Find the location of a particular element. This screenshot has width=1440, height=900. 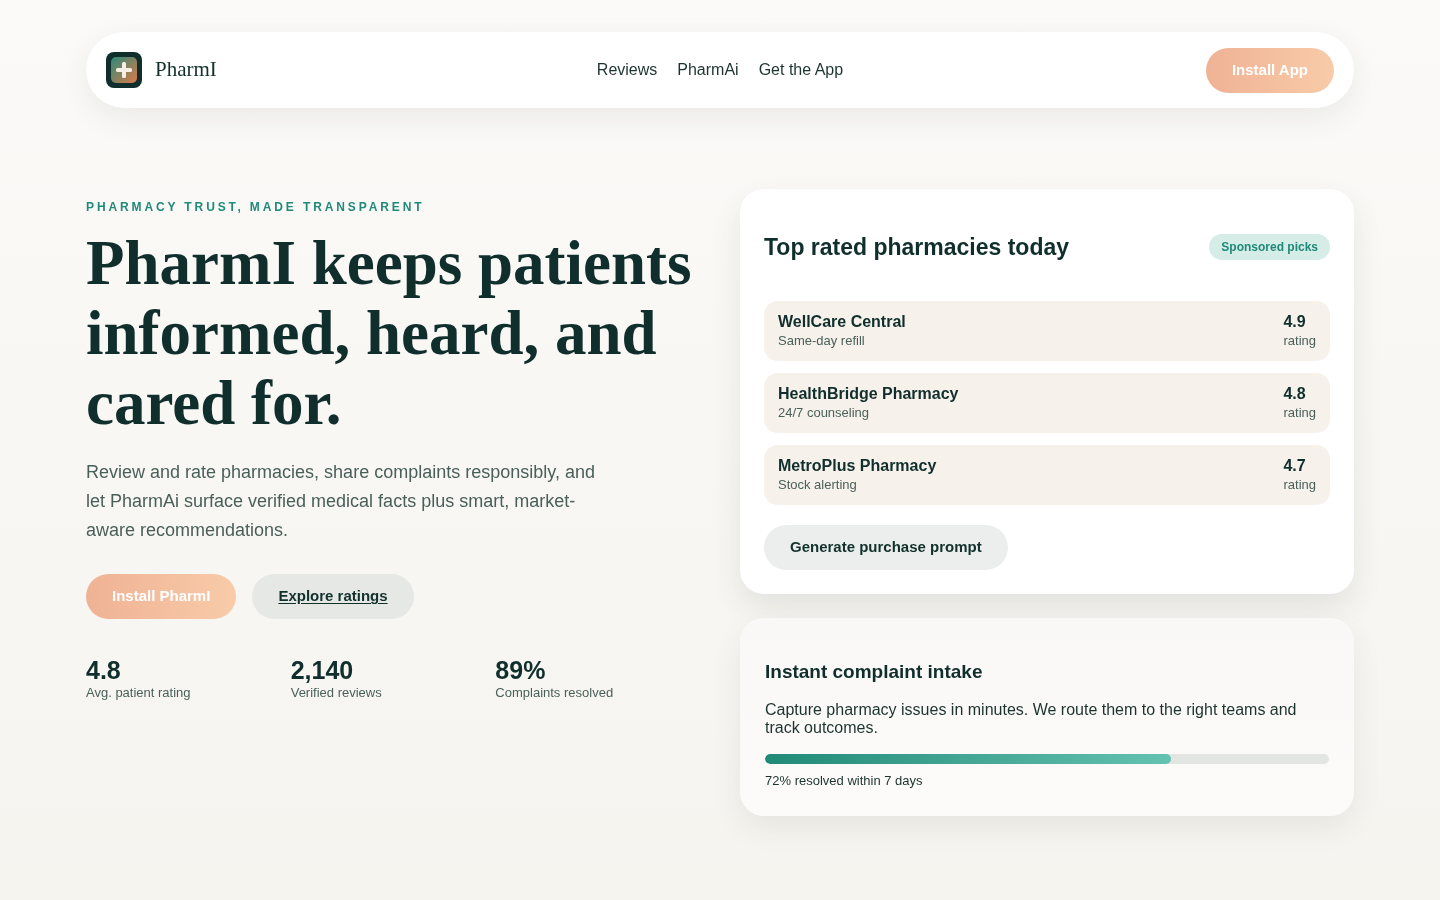

nav-link: Get the App is located at coordinates (801, 70).